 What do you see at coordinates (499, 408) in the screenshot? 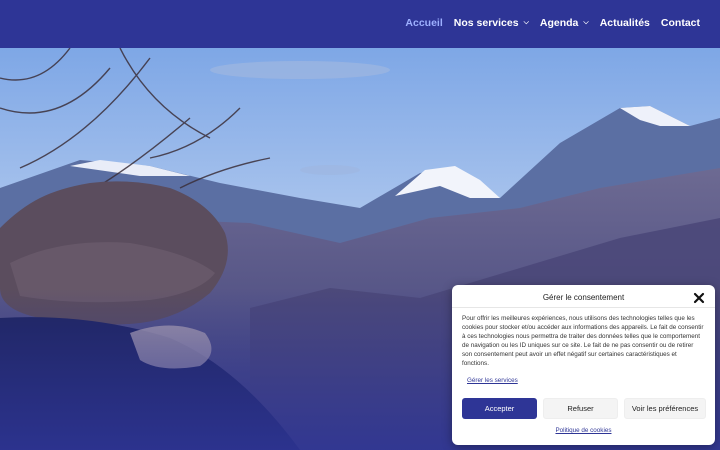
I see `accept-button: Accepter` at bounding box center [499, 408].